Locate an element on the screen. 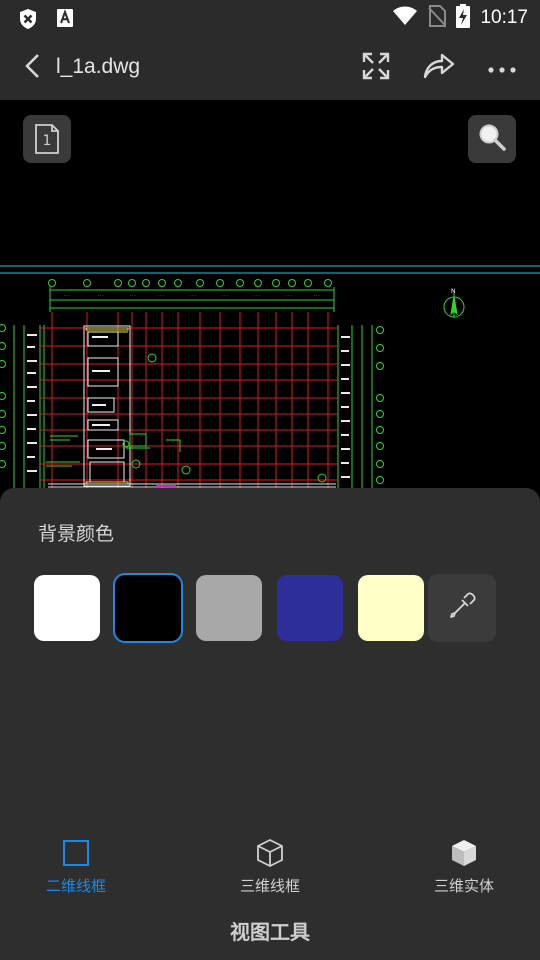  square-outline-icon is located at coordinates (76, 855).